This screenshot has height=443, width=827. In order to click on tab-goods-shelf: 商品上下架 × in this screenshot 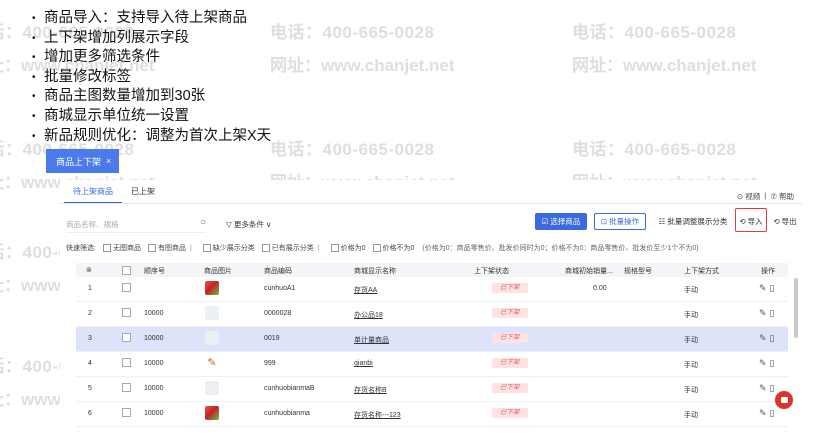, I will do `click(82, 161)`.